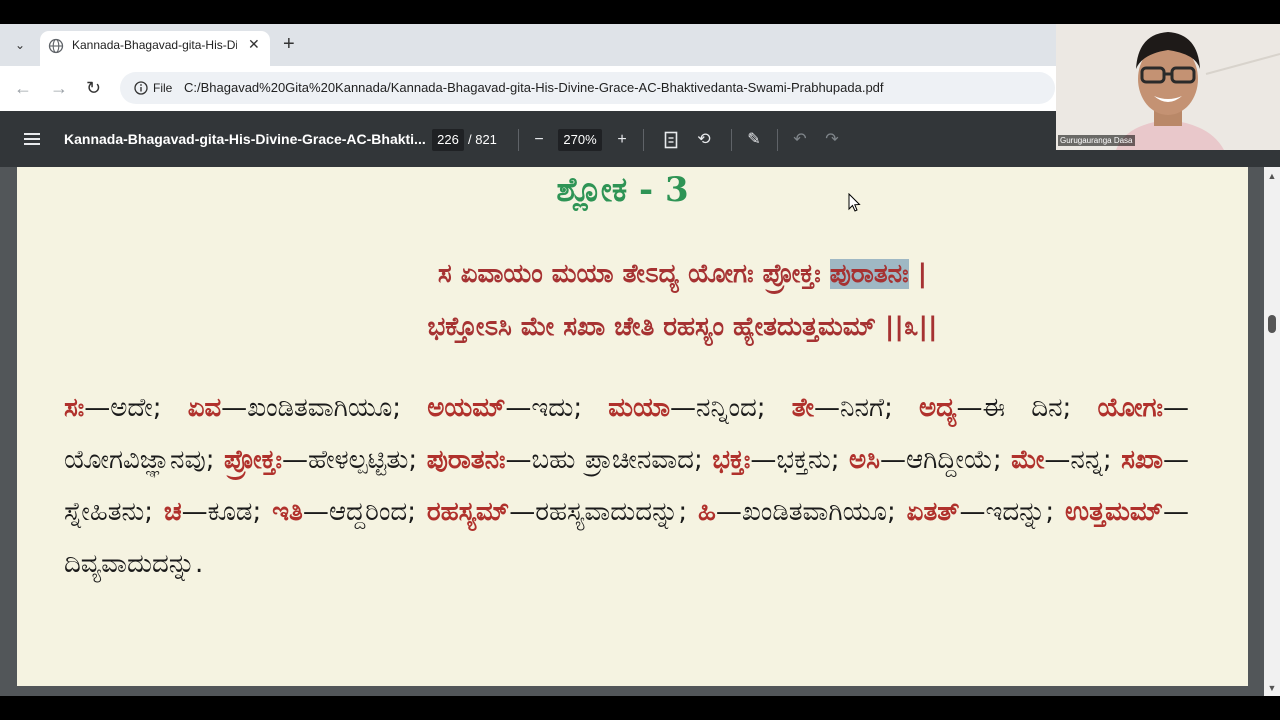  What do you see at coordinates (1096, 140) in the screenshot?
I see `participant-name: Gurugauranga Dasa` at bounding box center [1096, 140].